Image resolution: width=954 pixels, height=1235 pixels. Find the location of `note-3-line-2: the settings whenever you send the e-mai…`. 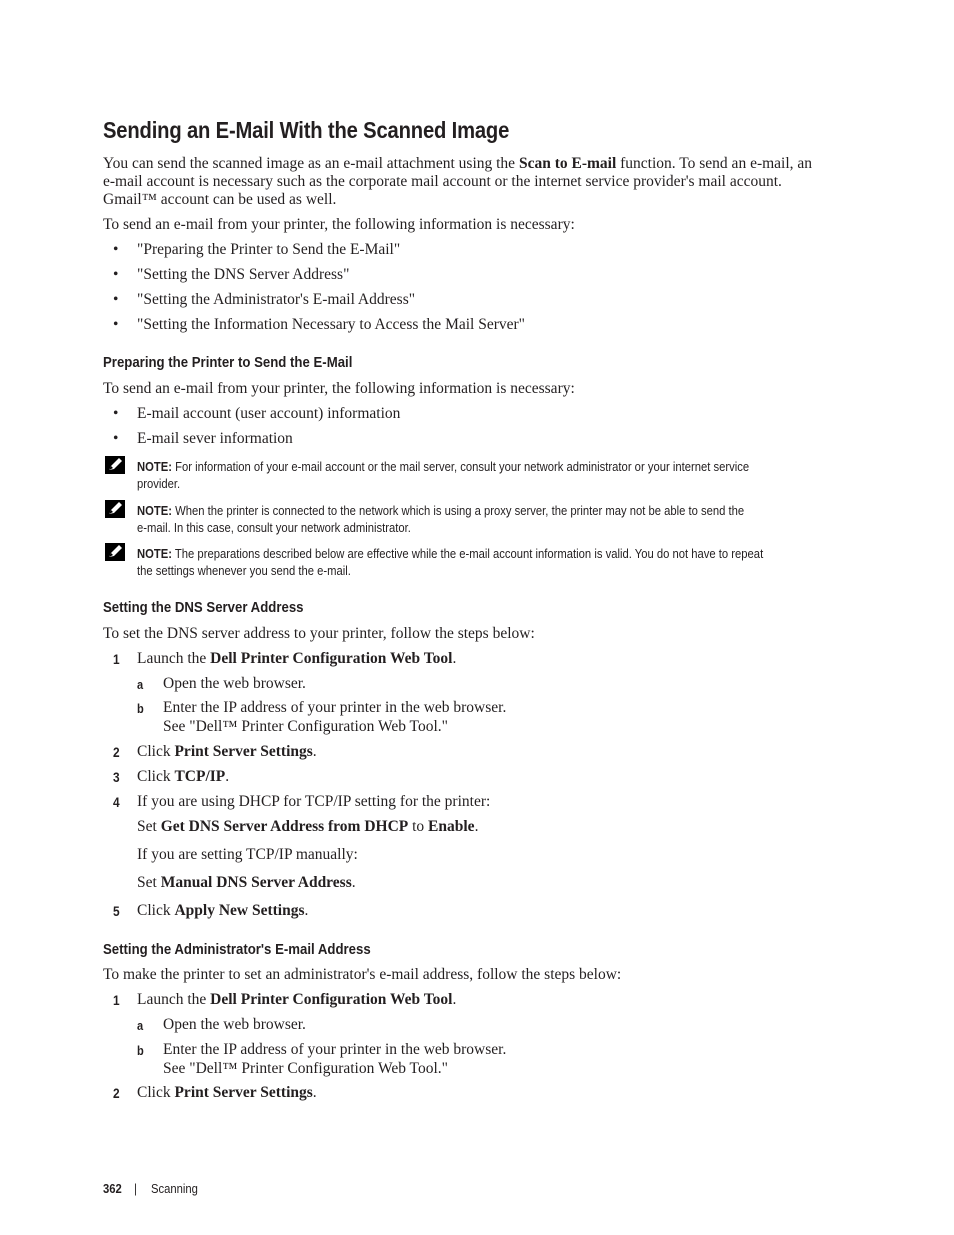

note-3-line-2: the settings whenever you send the e-mai… is located at coordinates (244, 571).